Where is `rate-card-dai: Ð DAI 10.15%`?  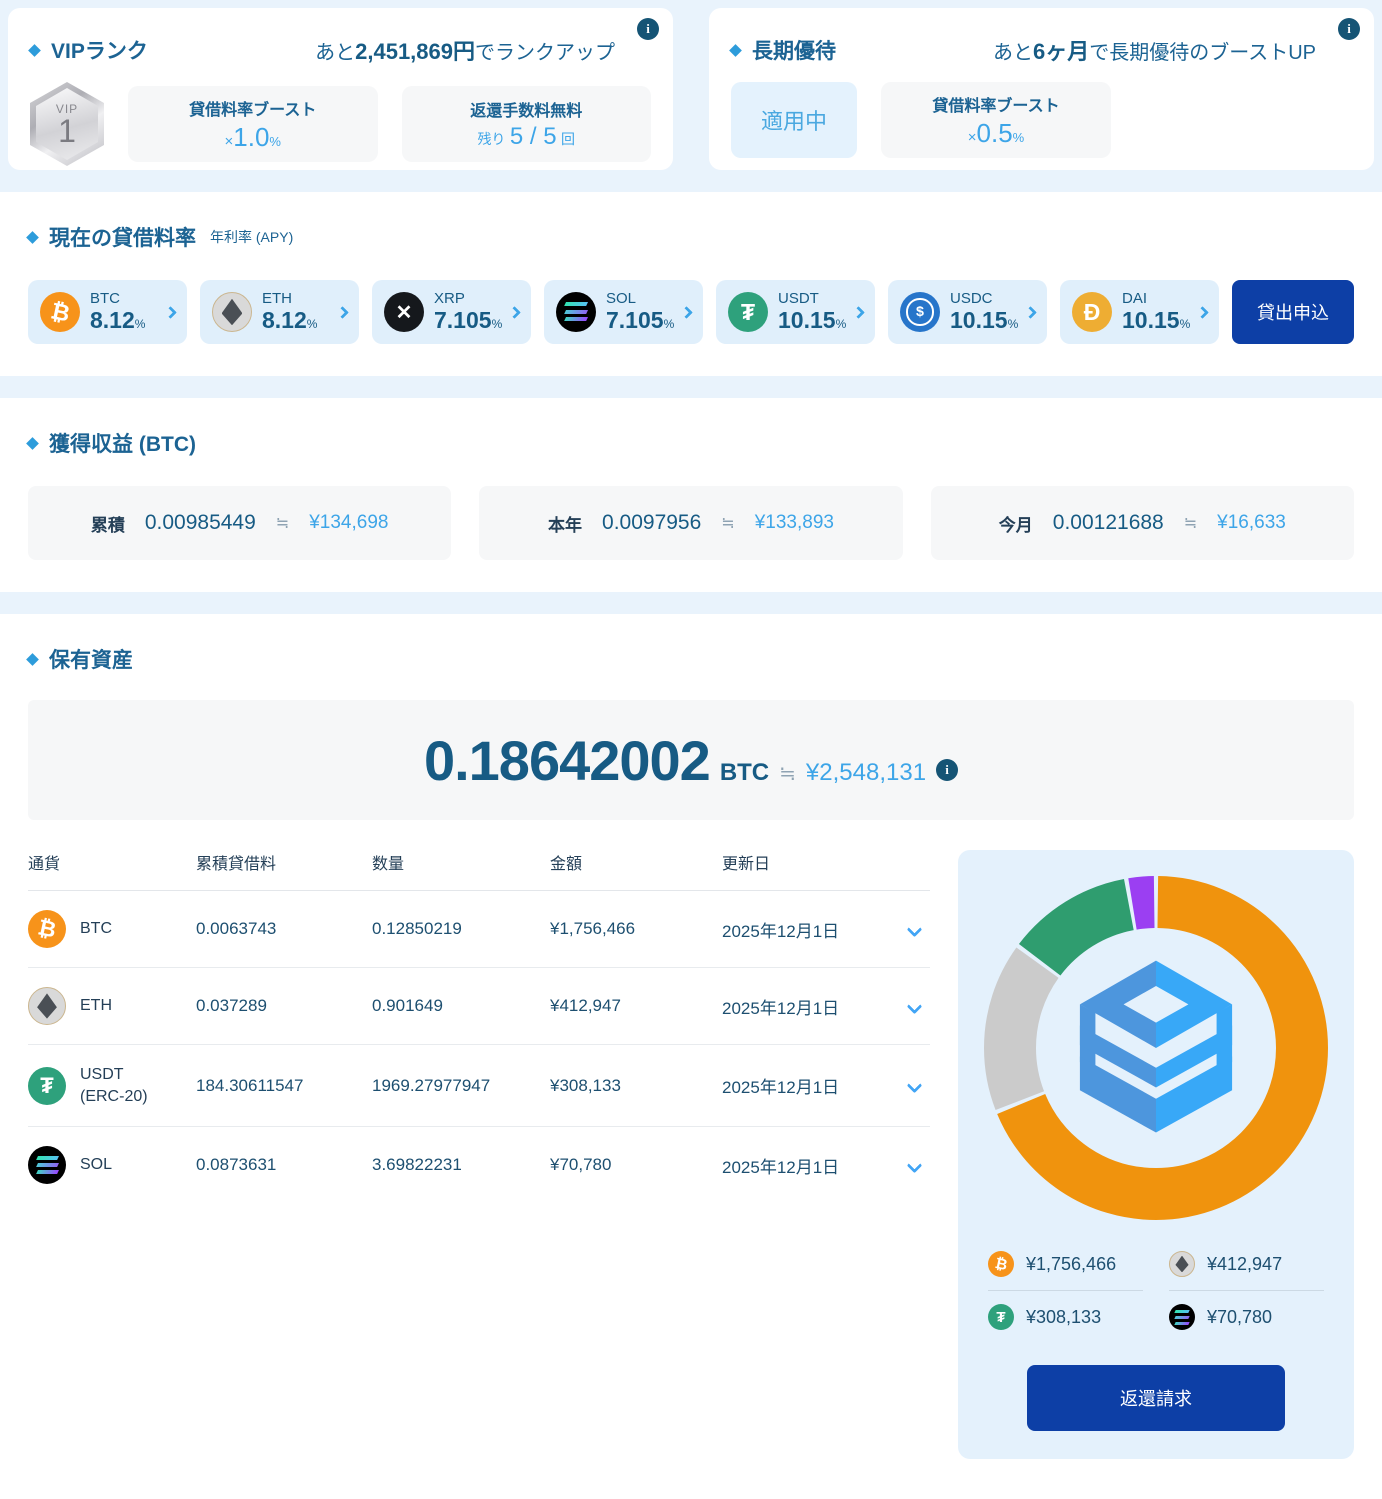
rate-card-dai: Ð DAI 10.15% is located at coordinates (1139, 312).